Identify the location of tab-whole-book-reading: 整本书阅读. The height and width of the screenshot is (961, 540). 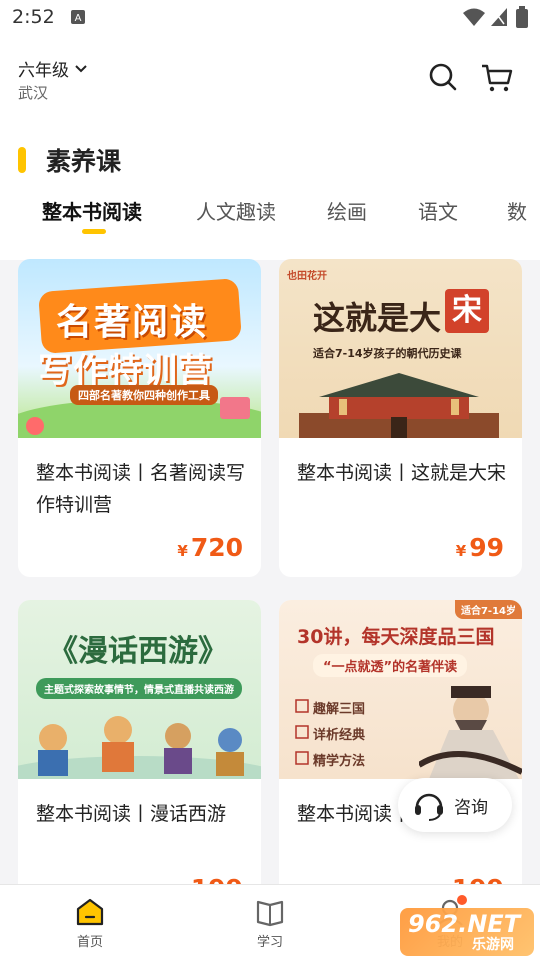
(92, 210).